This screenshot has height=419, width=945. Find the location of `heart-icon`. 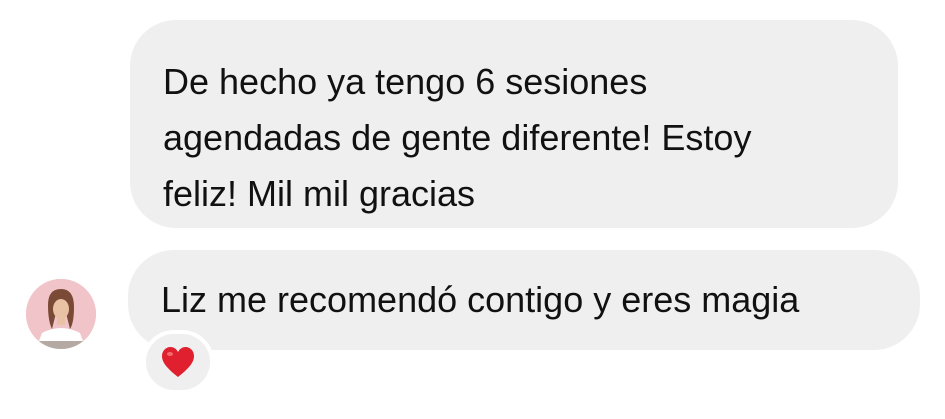

heart-icon is located at coordinates (178, 362).